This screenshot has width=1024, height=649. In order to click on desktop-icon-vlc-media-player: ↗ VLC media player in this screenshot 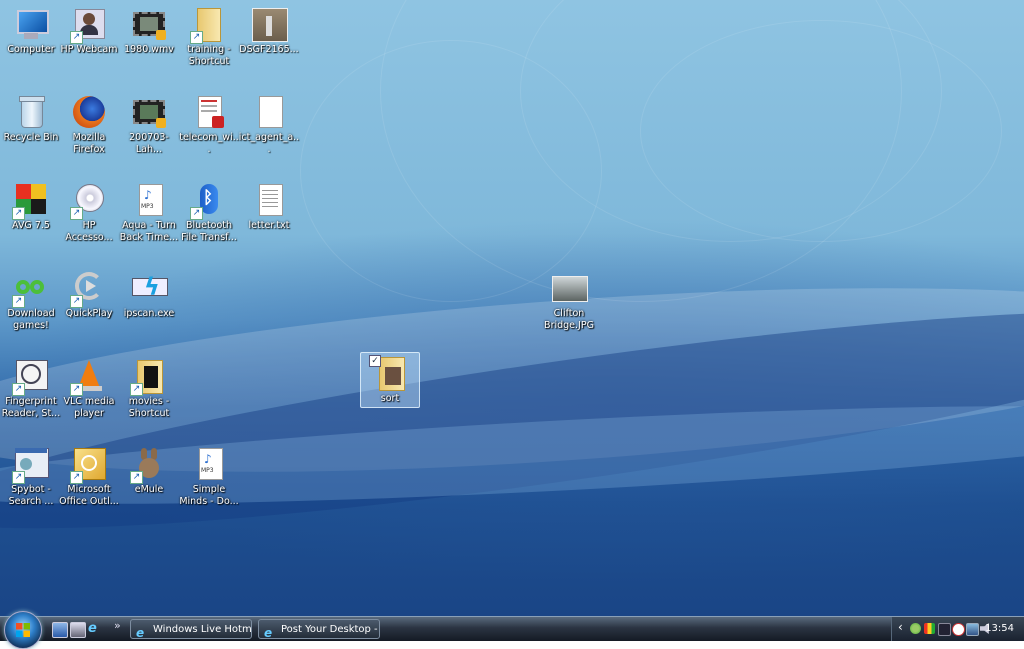, I will do `click(89, 399)`.